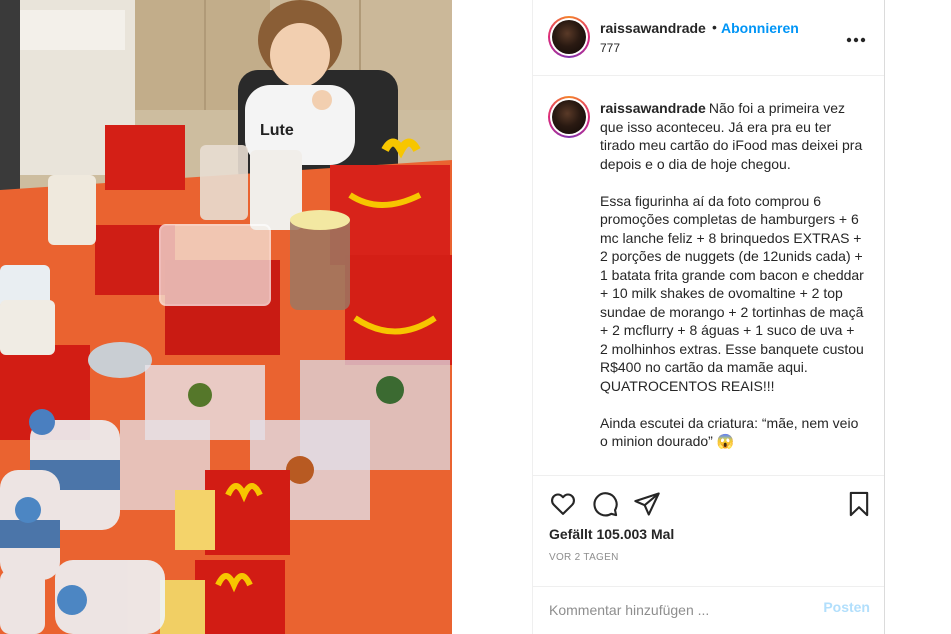  I want to click on more-options-icon, so click(856, 37).